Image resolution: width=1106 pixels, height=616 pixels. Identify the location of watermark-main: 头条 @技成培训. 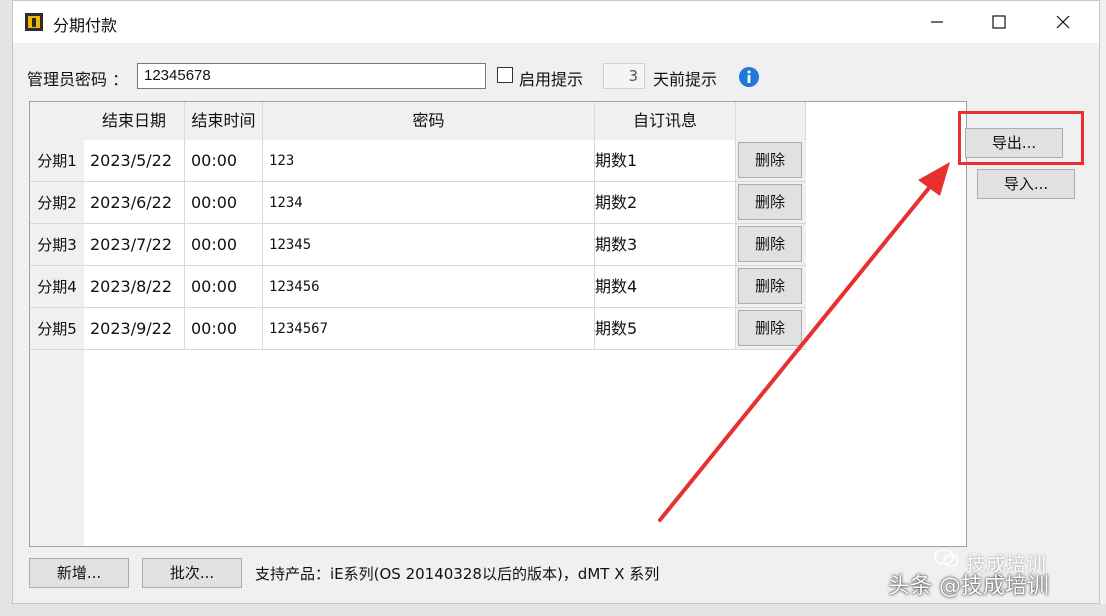
(968, 586).